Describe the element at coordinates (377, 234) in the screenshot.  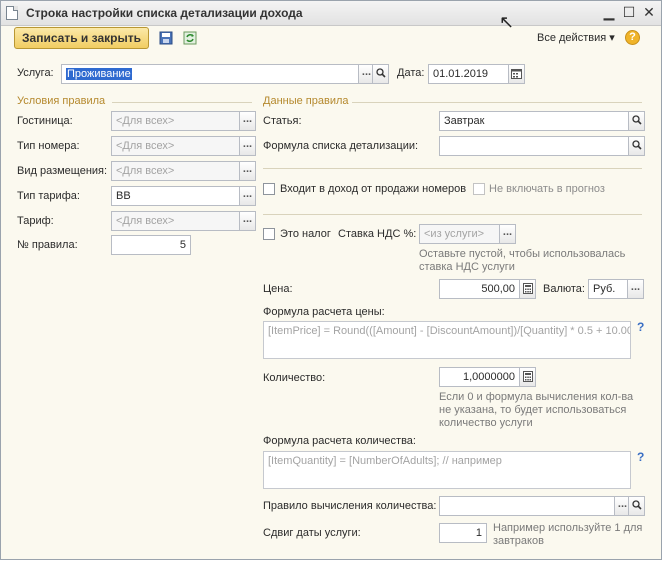
I see `vat-label: Ставка НДС %:` at that location.